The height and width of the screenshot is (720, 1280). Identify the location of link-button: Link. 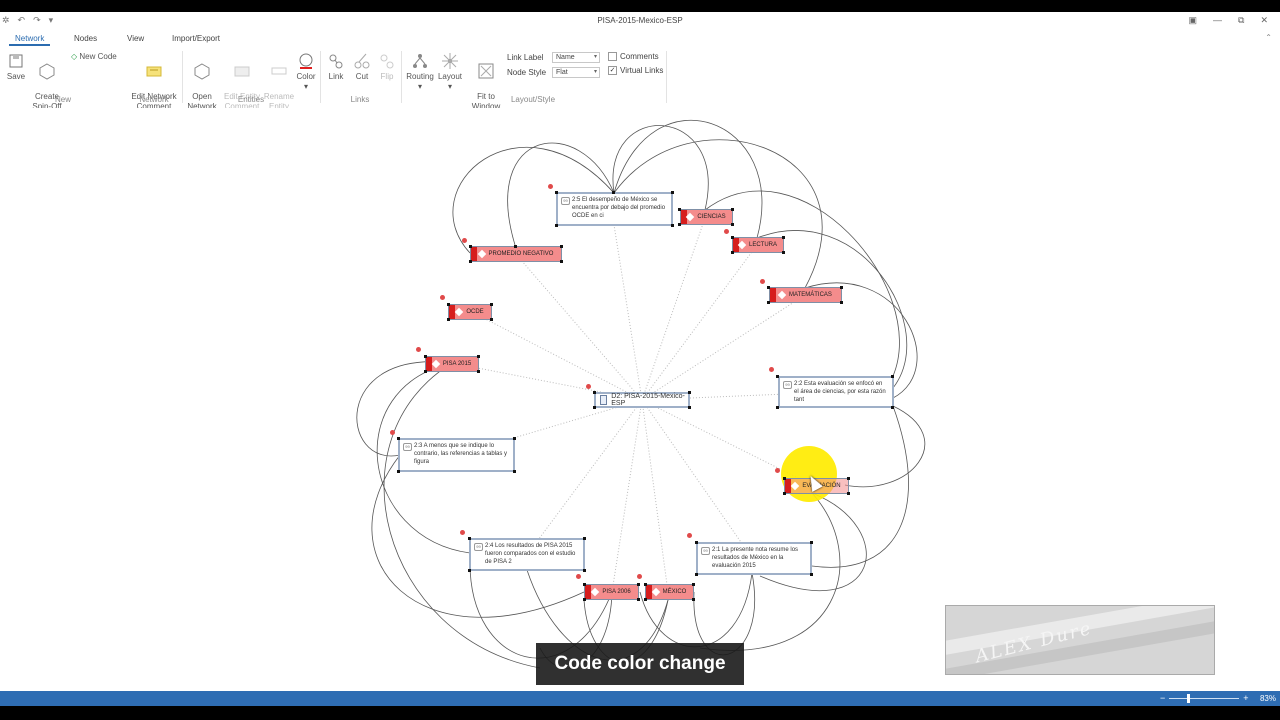
(336, 67).